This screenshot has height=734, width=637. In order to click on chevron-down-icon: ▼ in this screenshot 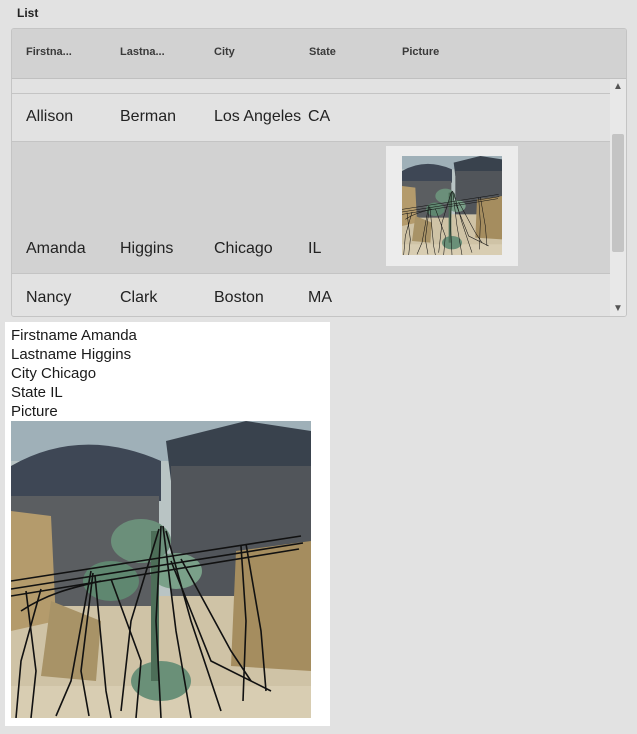, I will do `click(618, 308)`.